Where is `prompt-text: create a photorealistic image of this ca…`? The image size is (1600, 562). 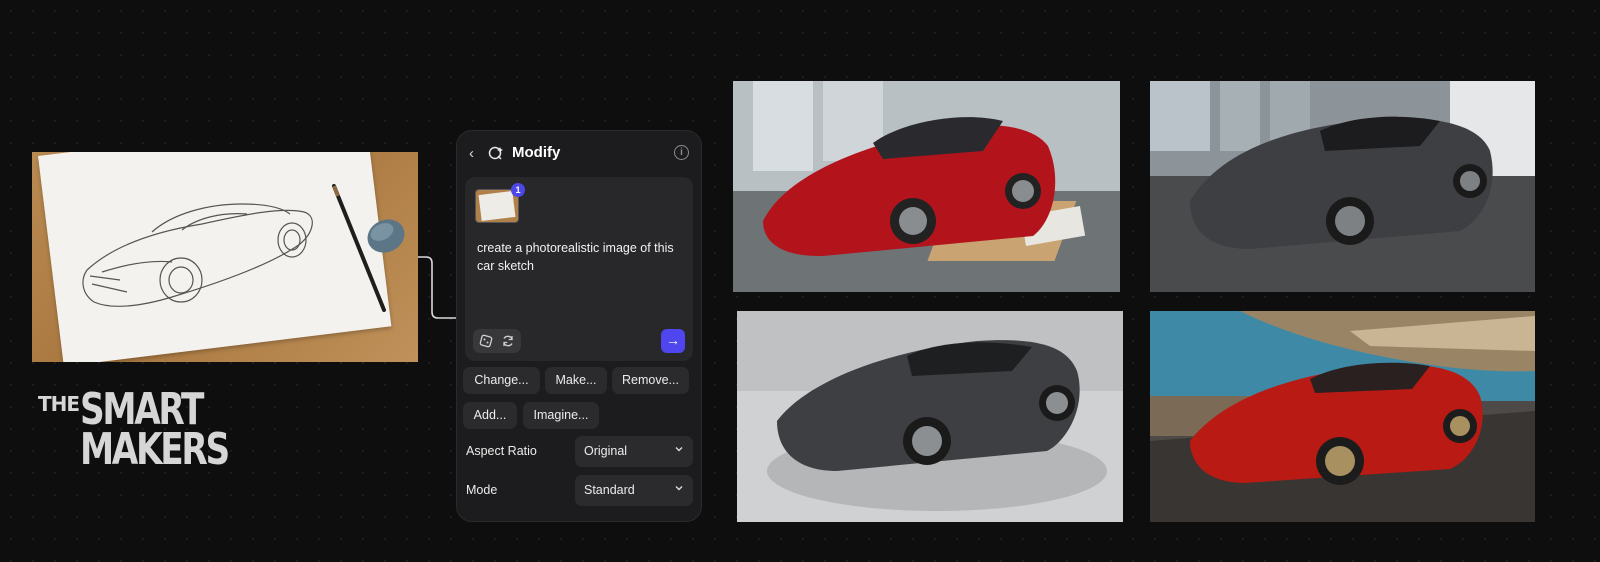
prompt-text: create a photorealistic image of this ca… is located at coordinates (575, 257).